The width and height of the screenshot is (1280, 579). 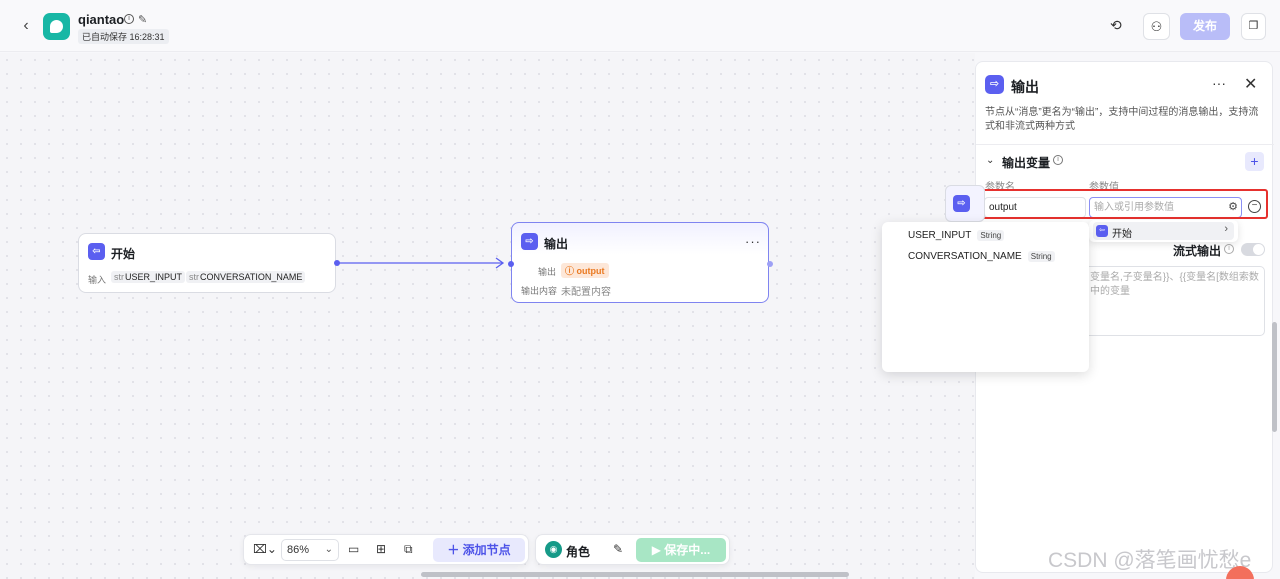 I want to click on users-icon: ⚇, so click(x=1156, y=26).